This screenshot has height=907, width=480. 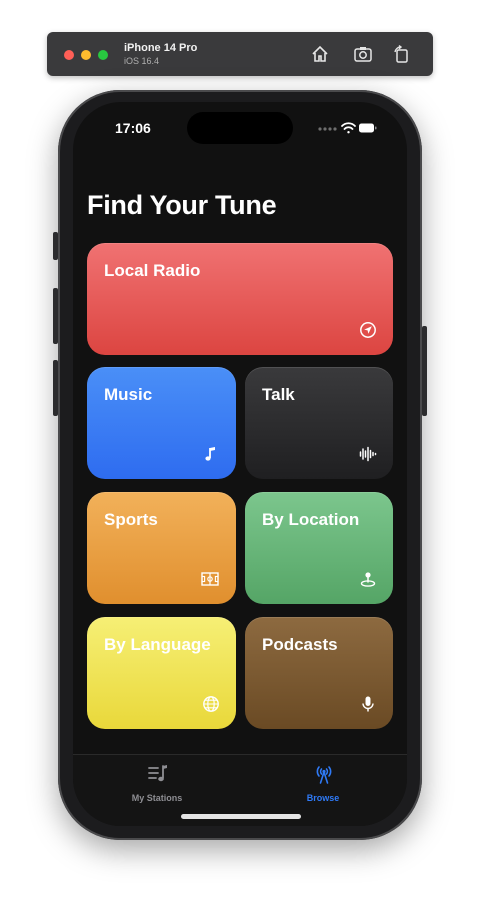 I want to click on tab-label: Browse, so click(x=323, y=798).